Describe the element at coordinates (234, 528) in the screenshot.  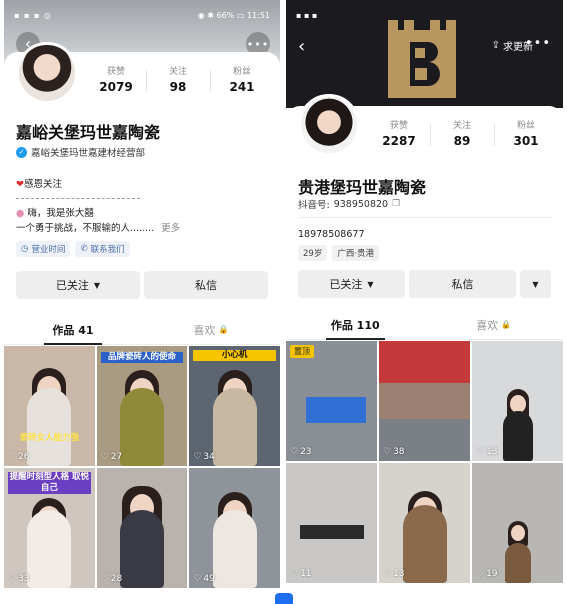
I see `video-thumbnail: ♡ 49` at that location.